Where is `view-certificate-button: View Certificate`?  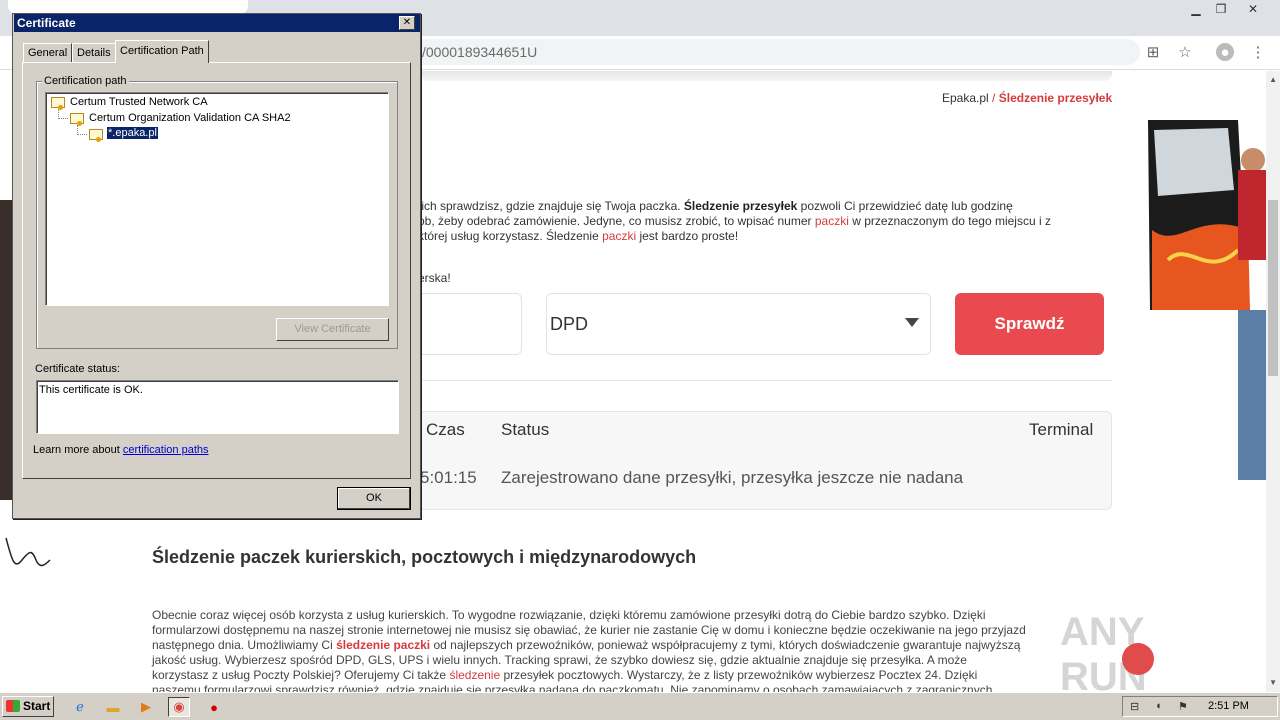 view-certificate-button: View Certificate is located at coordinates (332, 329).